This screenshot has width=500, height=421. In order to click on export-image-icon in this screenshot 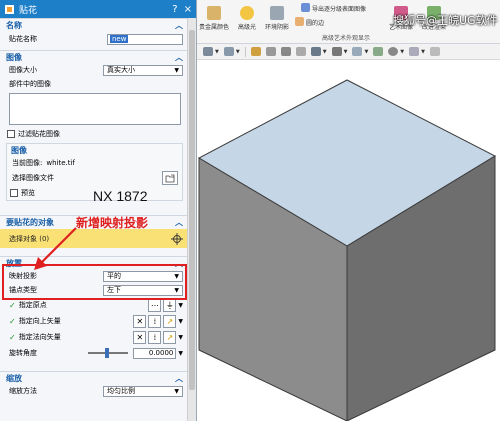, I will do `click(305, 7)`.